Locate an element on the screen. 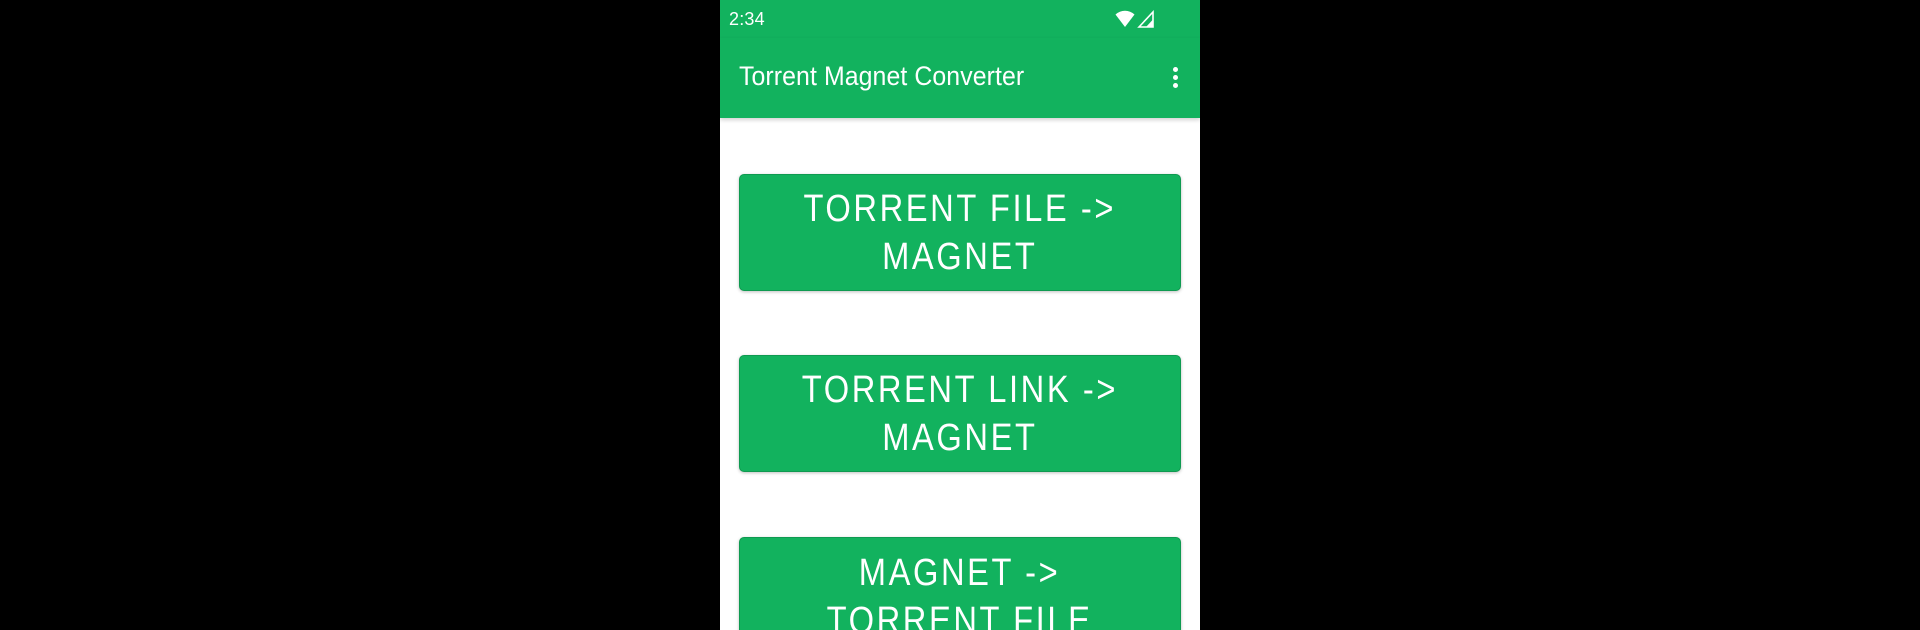 The image size is (1920, 630). button-label: TORRENT LINK -> MAGNET is located at coordinates (960, 414).